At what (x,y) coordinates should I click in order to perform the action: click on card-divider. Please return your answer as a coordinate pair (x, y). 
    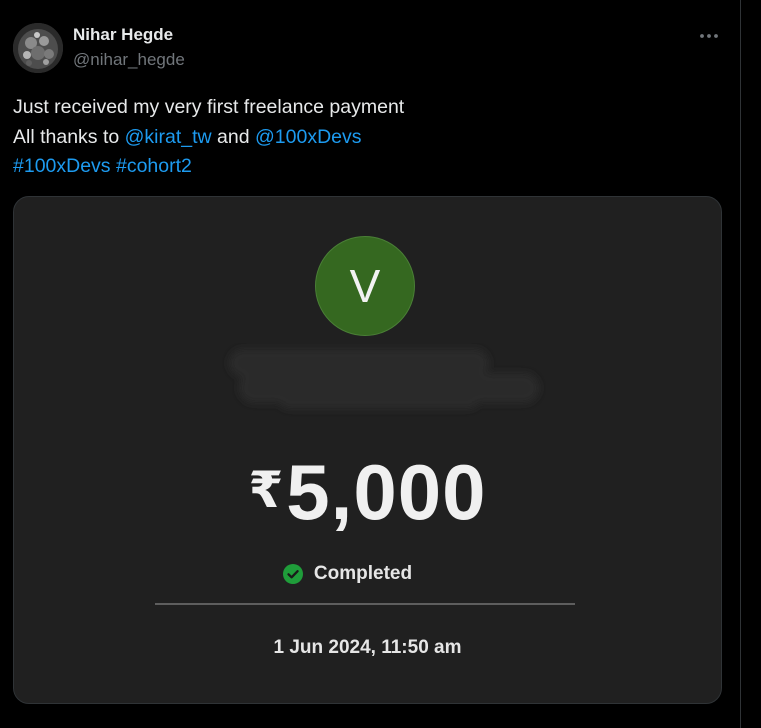
    Looking at the image, I should click on (365, 604).